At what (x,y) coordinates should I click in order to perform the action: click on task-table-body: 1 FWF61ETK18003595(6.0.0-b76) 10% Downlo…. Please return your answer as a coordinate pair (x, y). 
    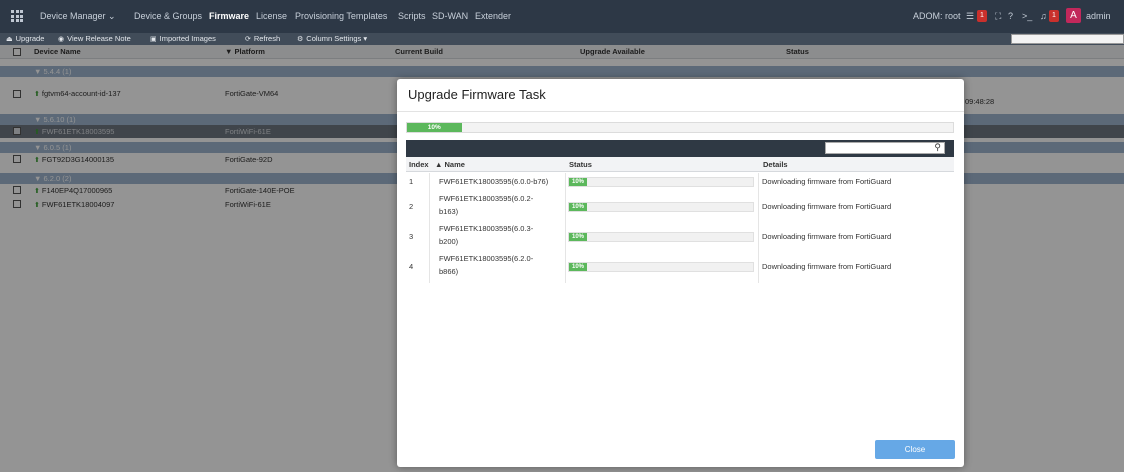
    Looking at the image, I should click on (680, 228).